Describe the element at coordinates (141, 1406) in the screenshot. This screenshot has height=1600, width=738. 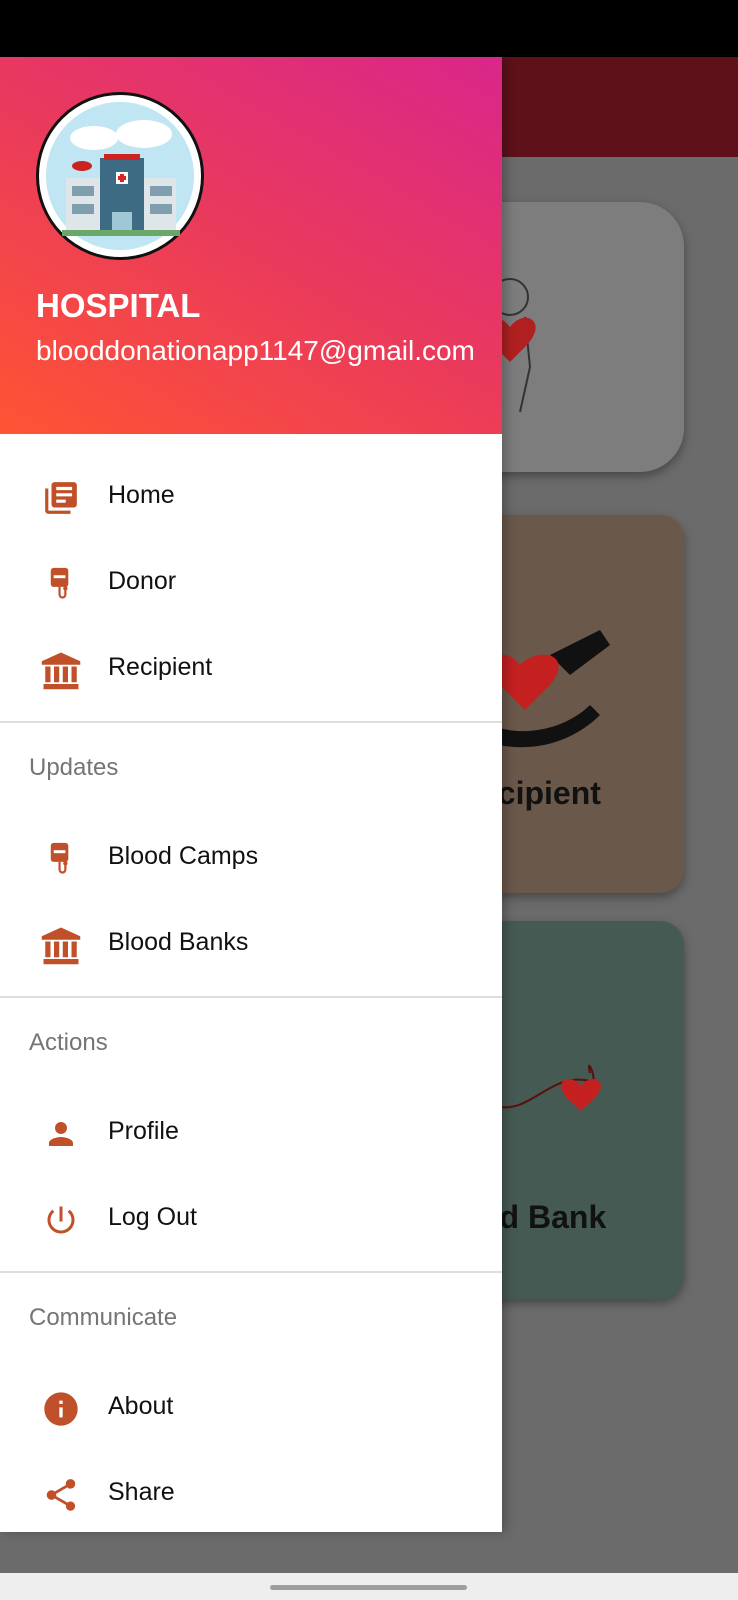
I see `menu-item-label: About` at that location.